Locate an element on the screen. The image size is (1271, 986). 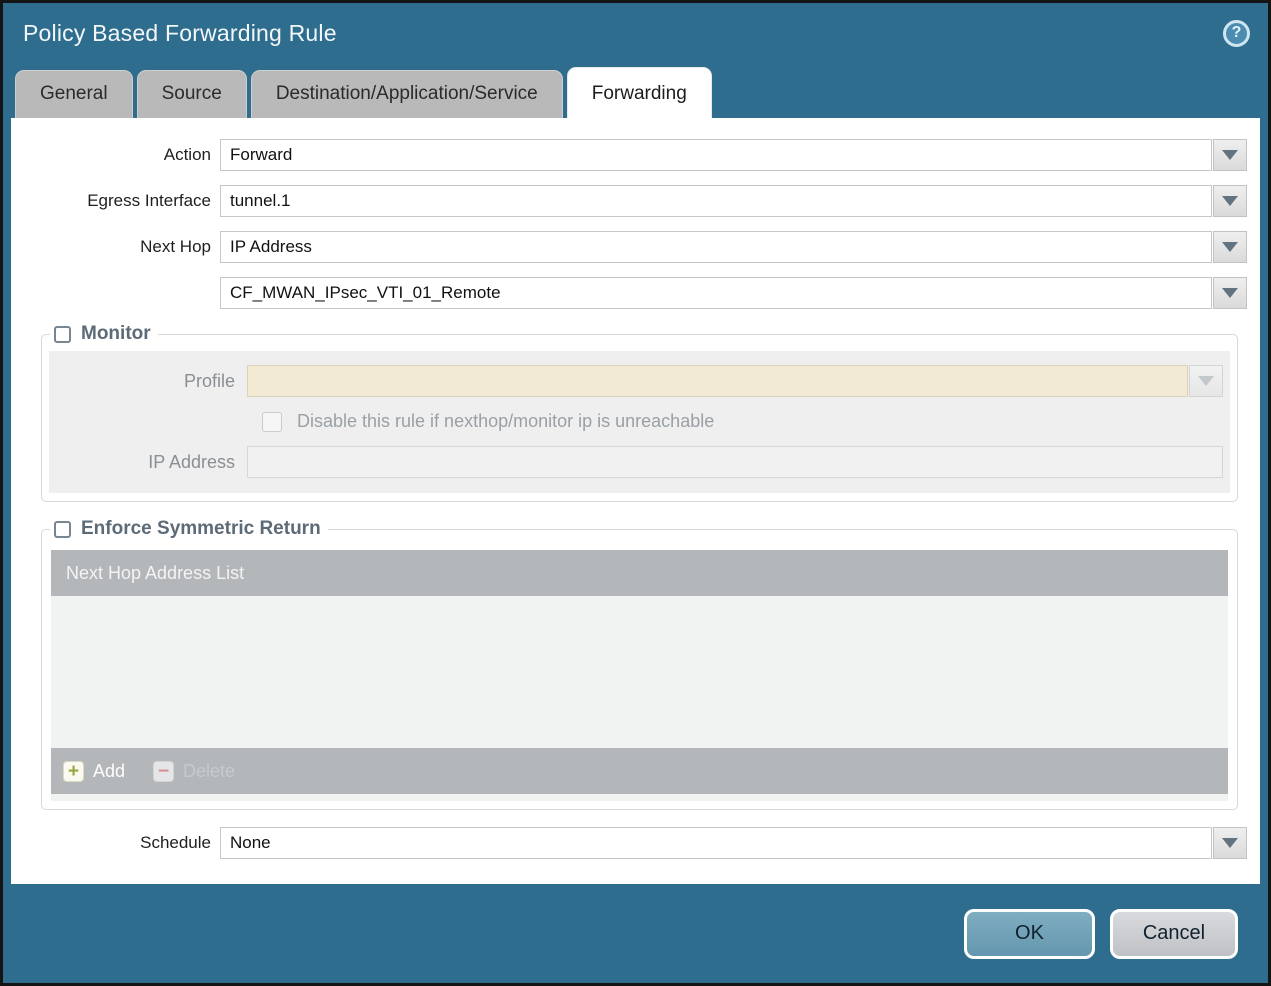
egress-interface-label: Egress Interface is located at coordinates (149, 200).